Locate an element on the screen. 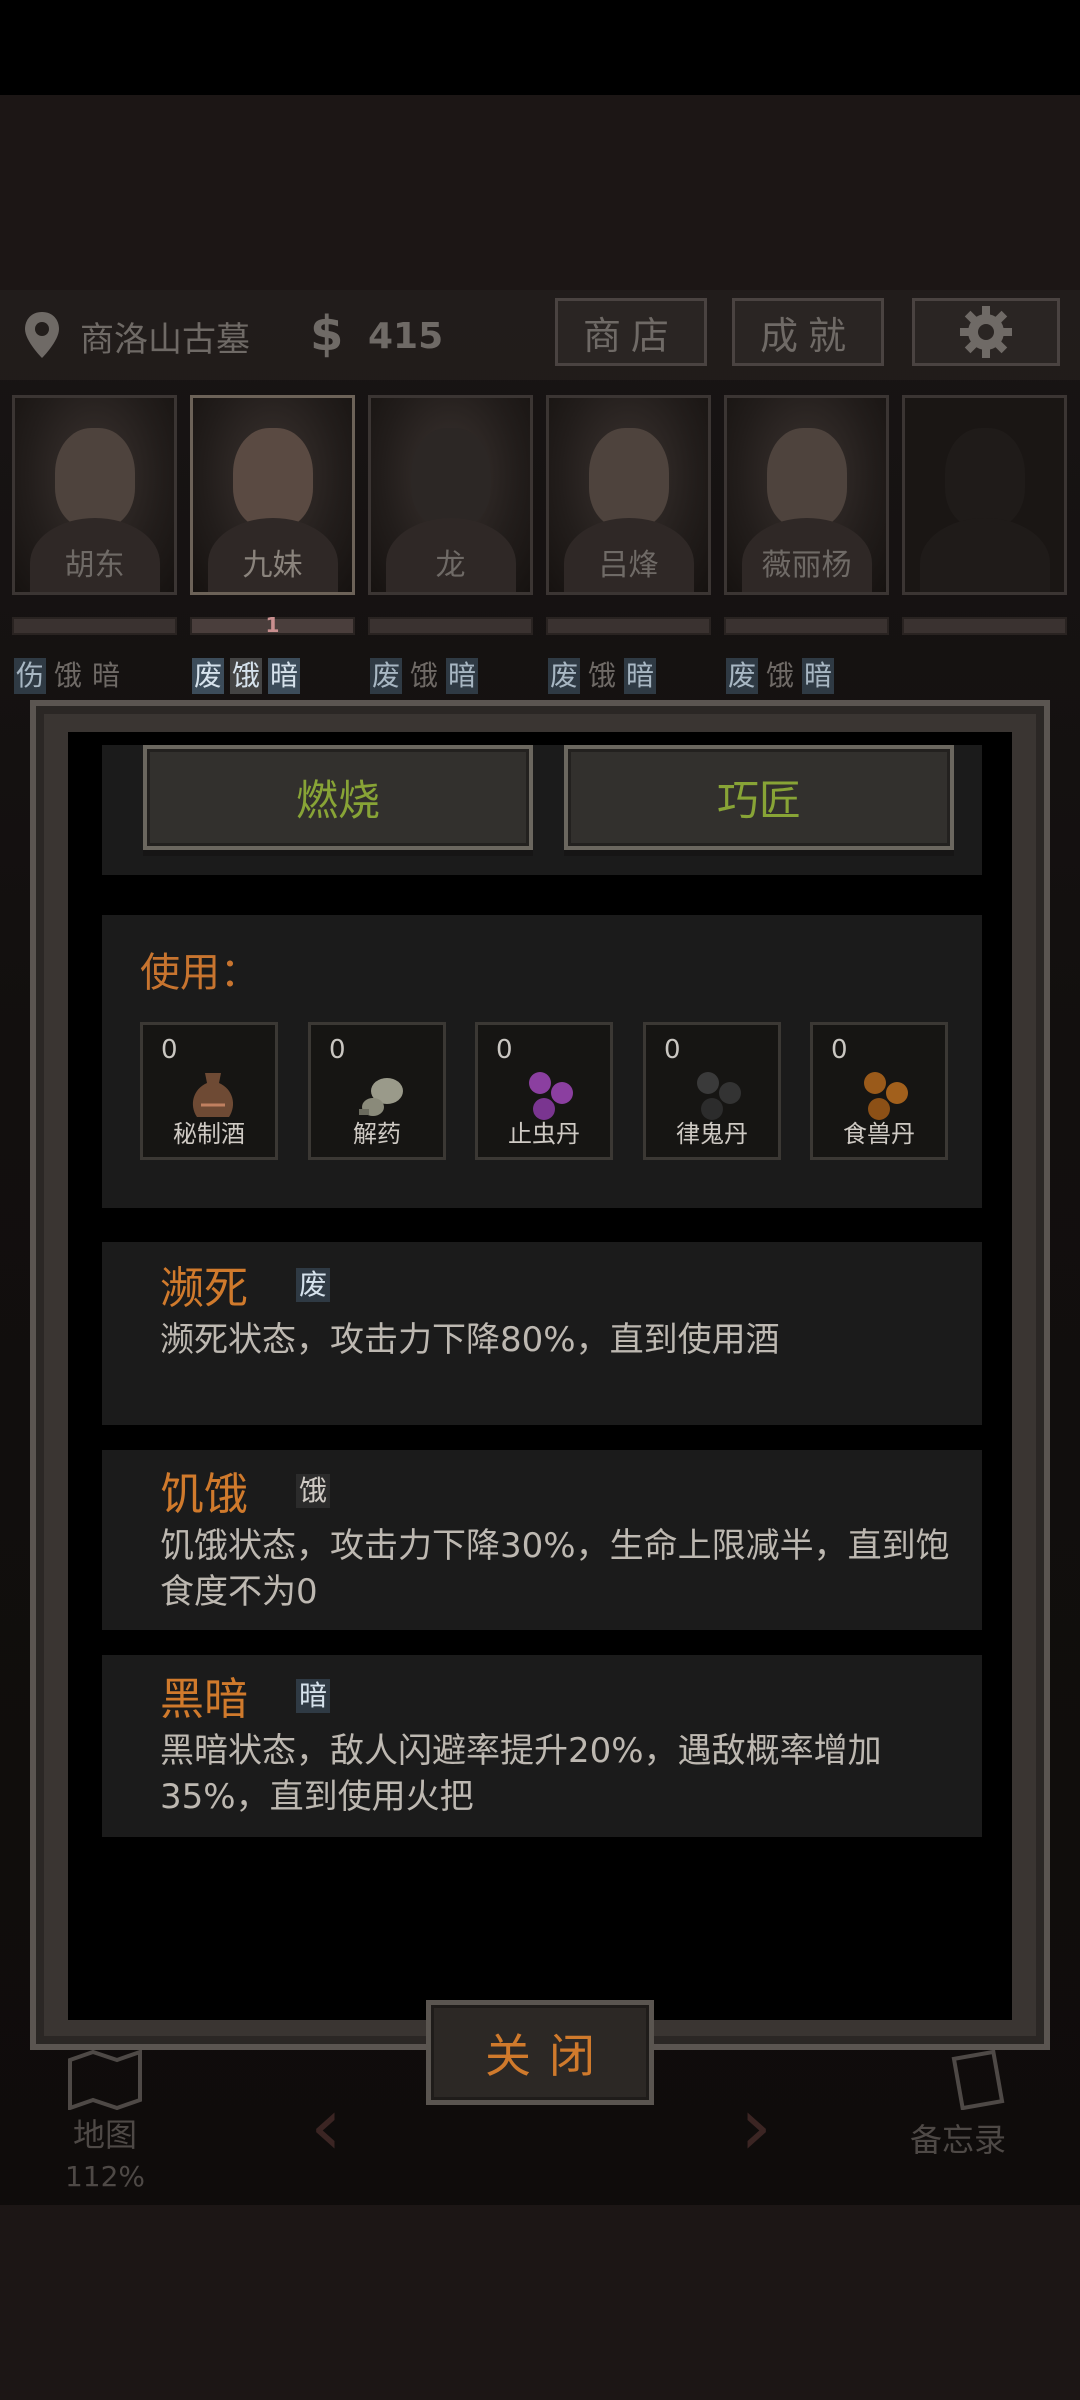  location-name: 商洛山古墓 is located at coordinates (165, 340).